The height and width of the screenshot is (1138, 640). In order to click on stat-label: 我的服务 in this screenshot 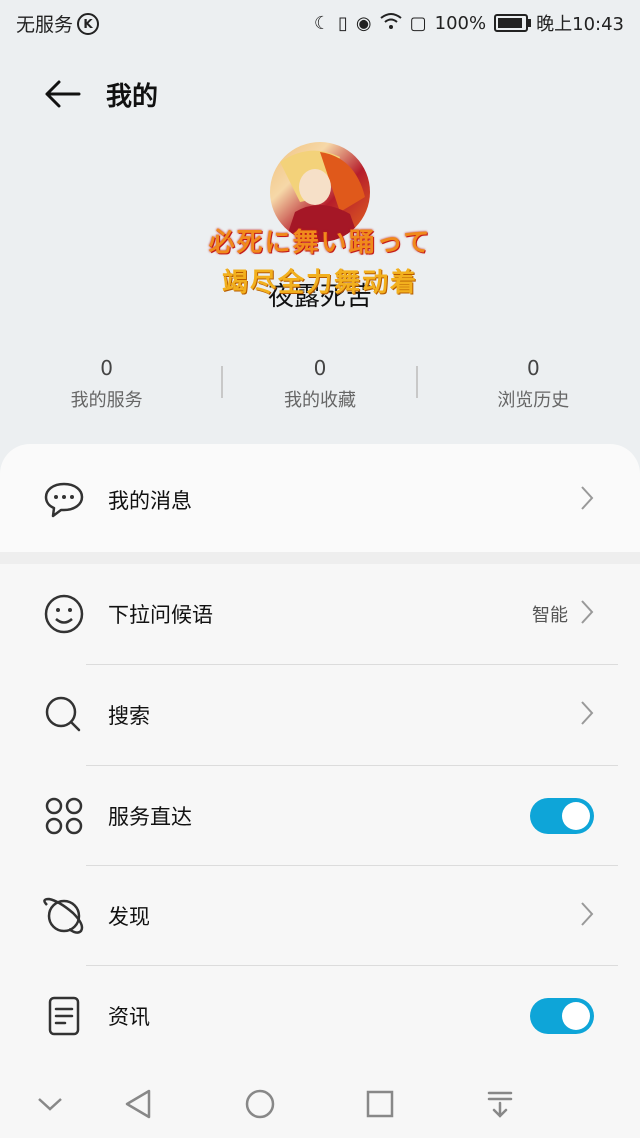, I will do `click(106, 400)`.